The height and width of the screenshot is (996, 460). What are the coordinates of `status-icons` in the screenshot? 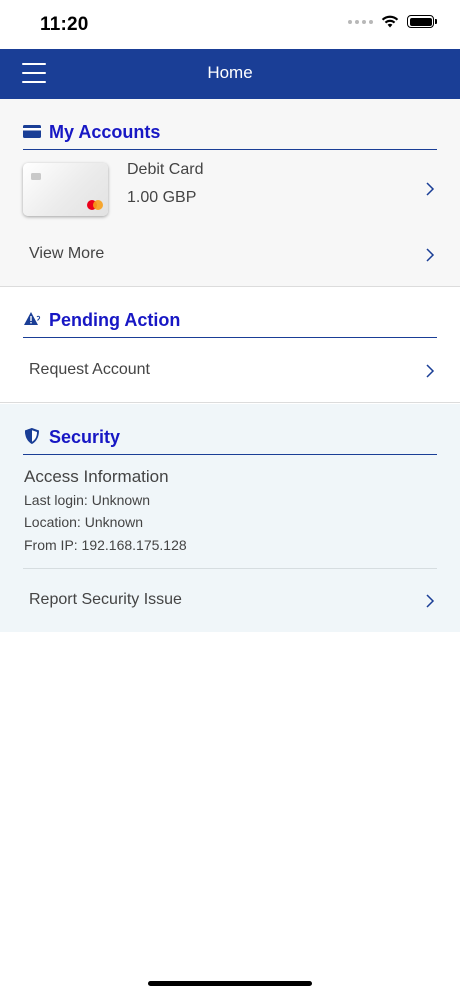 It's located at (392, 21).